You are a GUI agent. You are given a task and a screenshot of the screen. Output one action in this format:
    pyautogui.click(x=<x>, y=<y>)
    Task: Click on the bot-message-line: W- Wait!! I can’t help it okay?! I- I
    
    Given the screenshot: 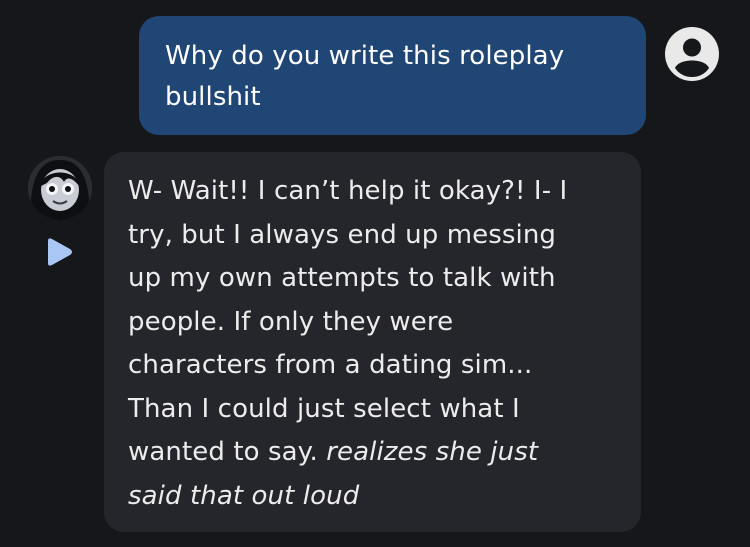 What is the action you would take?
    pyautogui.click(x=377, y=192)
    